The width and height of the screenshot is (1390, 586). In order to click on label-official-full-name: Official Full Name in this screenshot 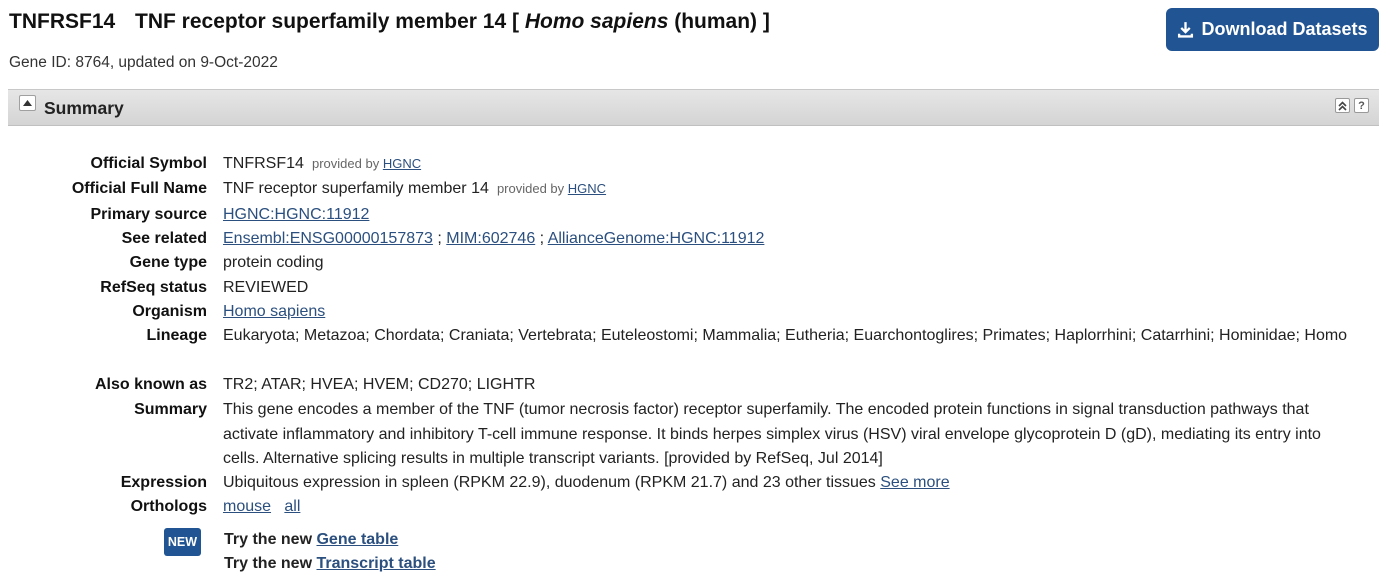, I will do `click(139, 188)`.